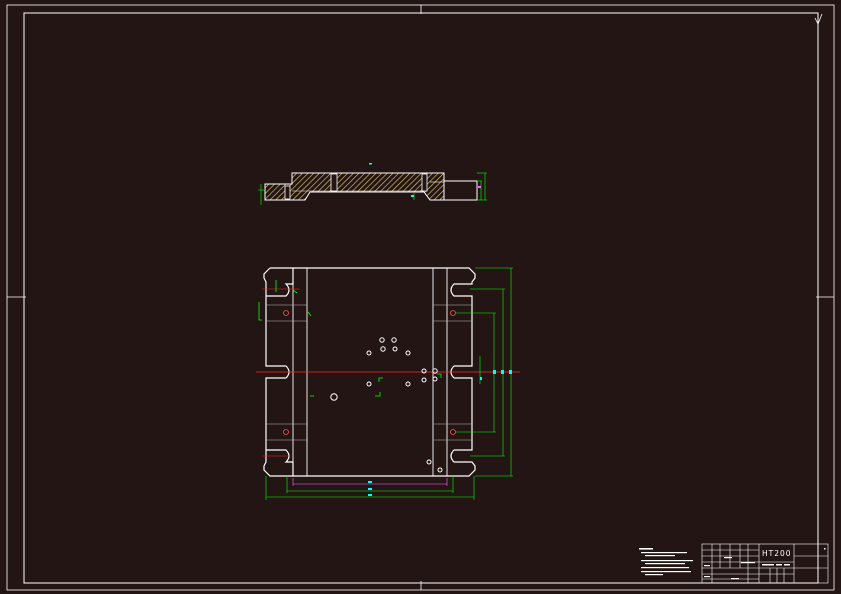  What do you see at coordinates (354, 186) in the screenshot?
I see `section-body-hatch` at bounding box center [354, 186].